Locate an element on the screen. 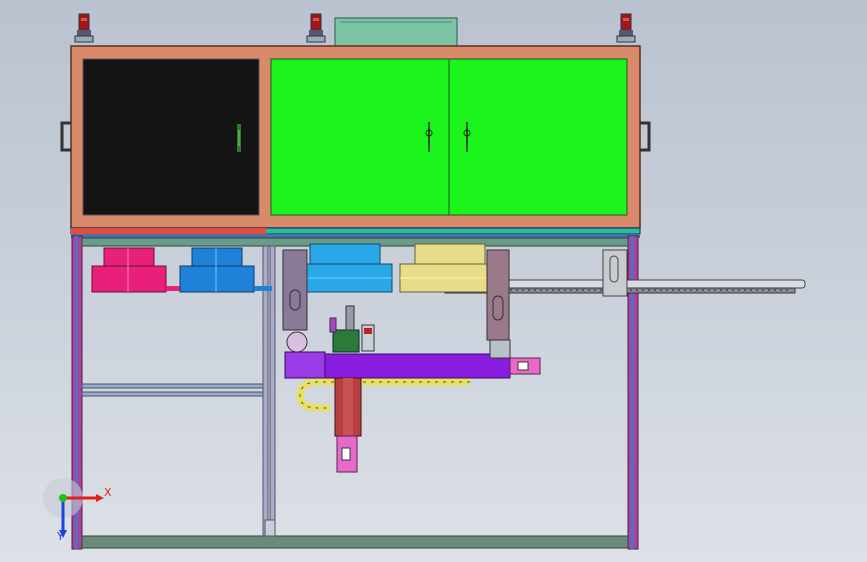 This screenshot has height=562, width=867. linear-carriage is located at coordinates (412, 359).